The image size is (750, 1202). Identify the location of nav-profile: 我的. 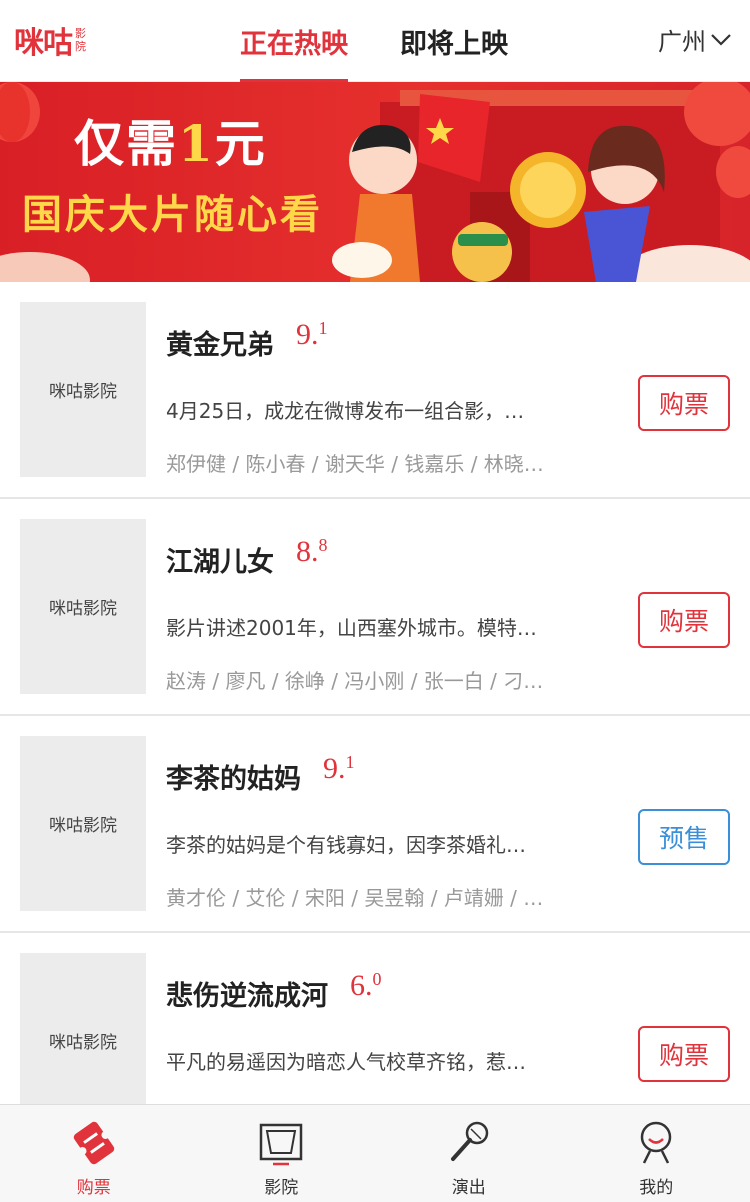
(656, 1153).